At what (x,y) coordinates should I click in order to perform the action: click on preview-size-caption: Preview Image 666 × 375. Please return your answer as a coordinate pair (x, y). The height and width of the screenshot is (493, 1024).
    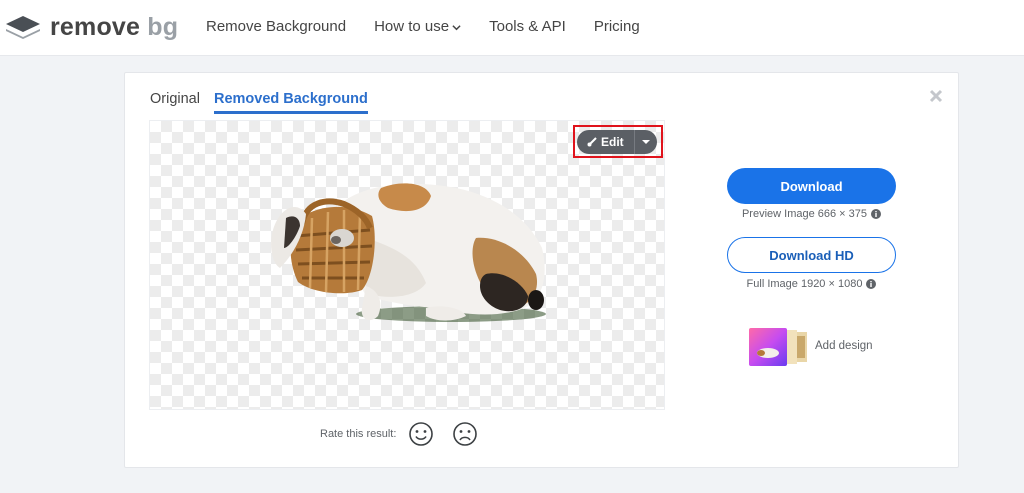
    Looking at the image, I should click on (811, 214).